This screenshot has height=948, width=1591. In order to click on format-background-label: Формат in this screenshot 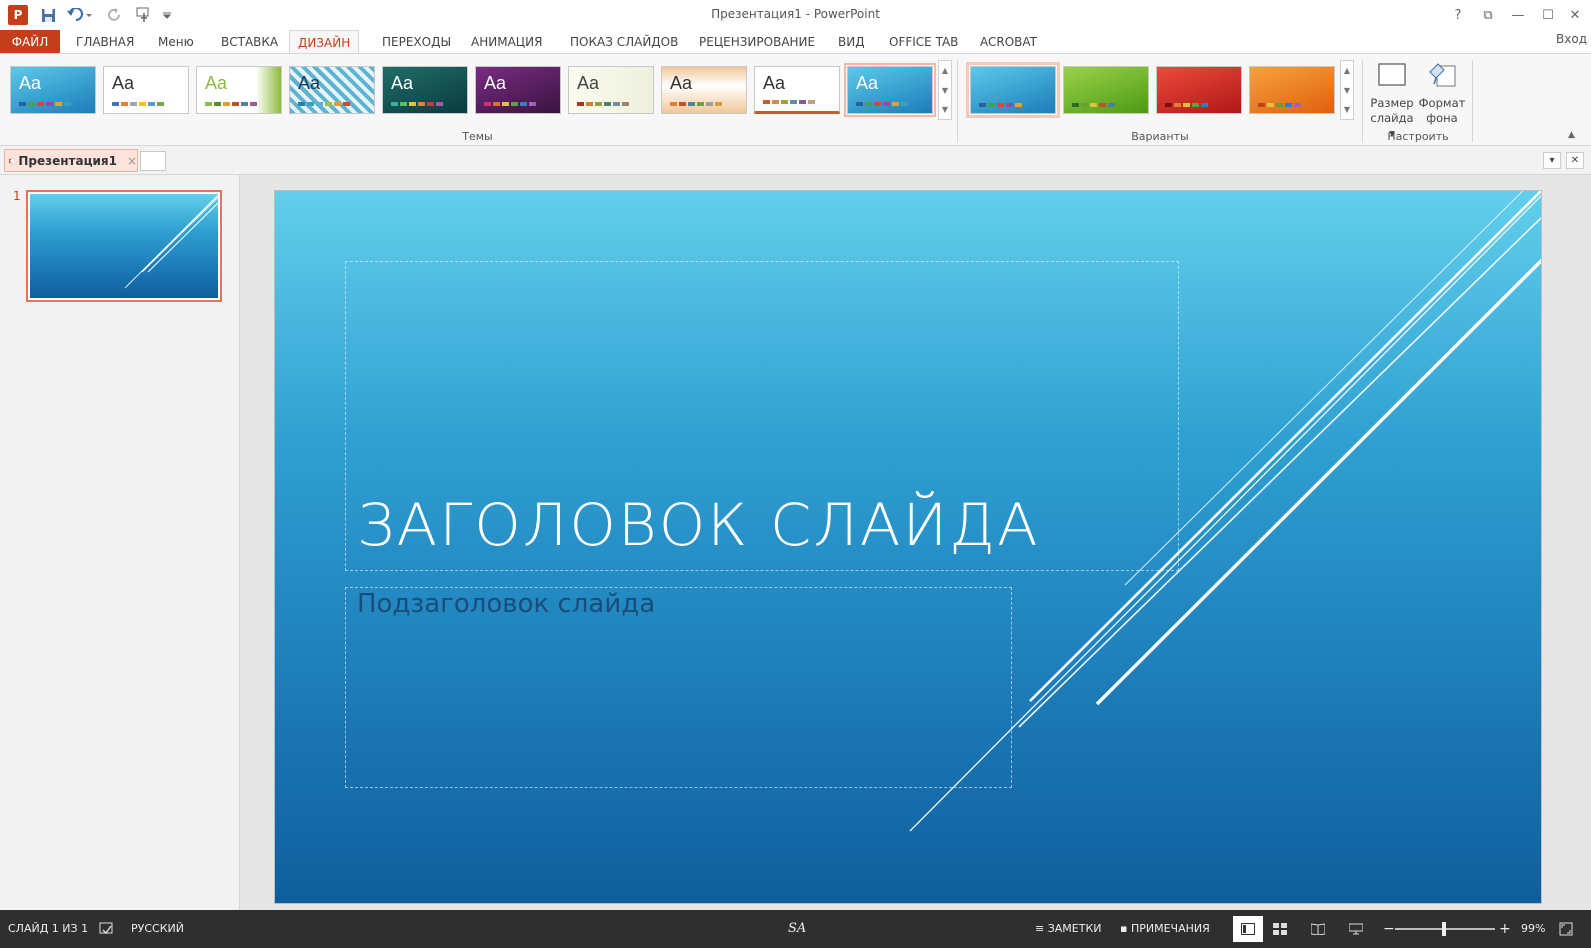, I will do `click(1442, 103)`.